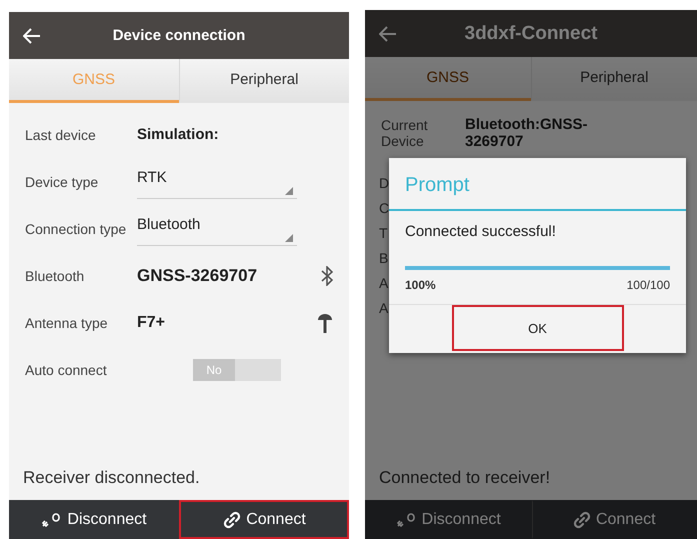 This screenshot has height=539, width=697. I want to click on screen-title: 3ddxf-Connect, so click(531, 33).